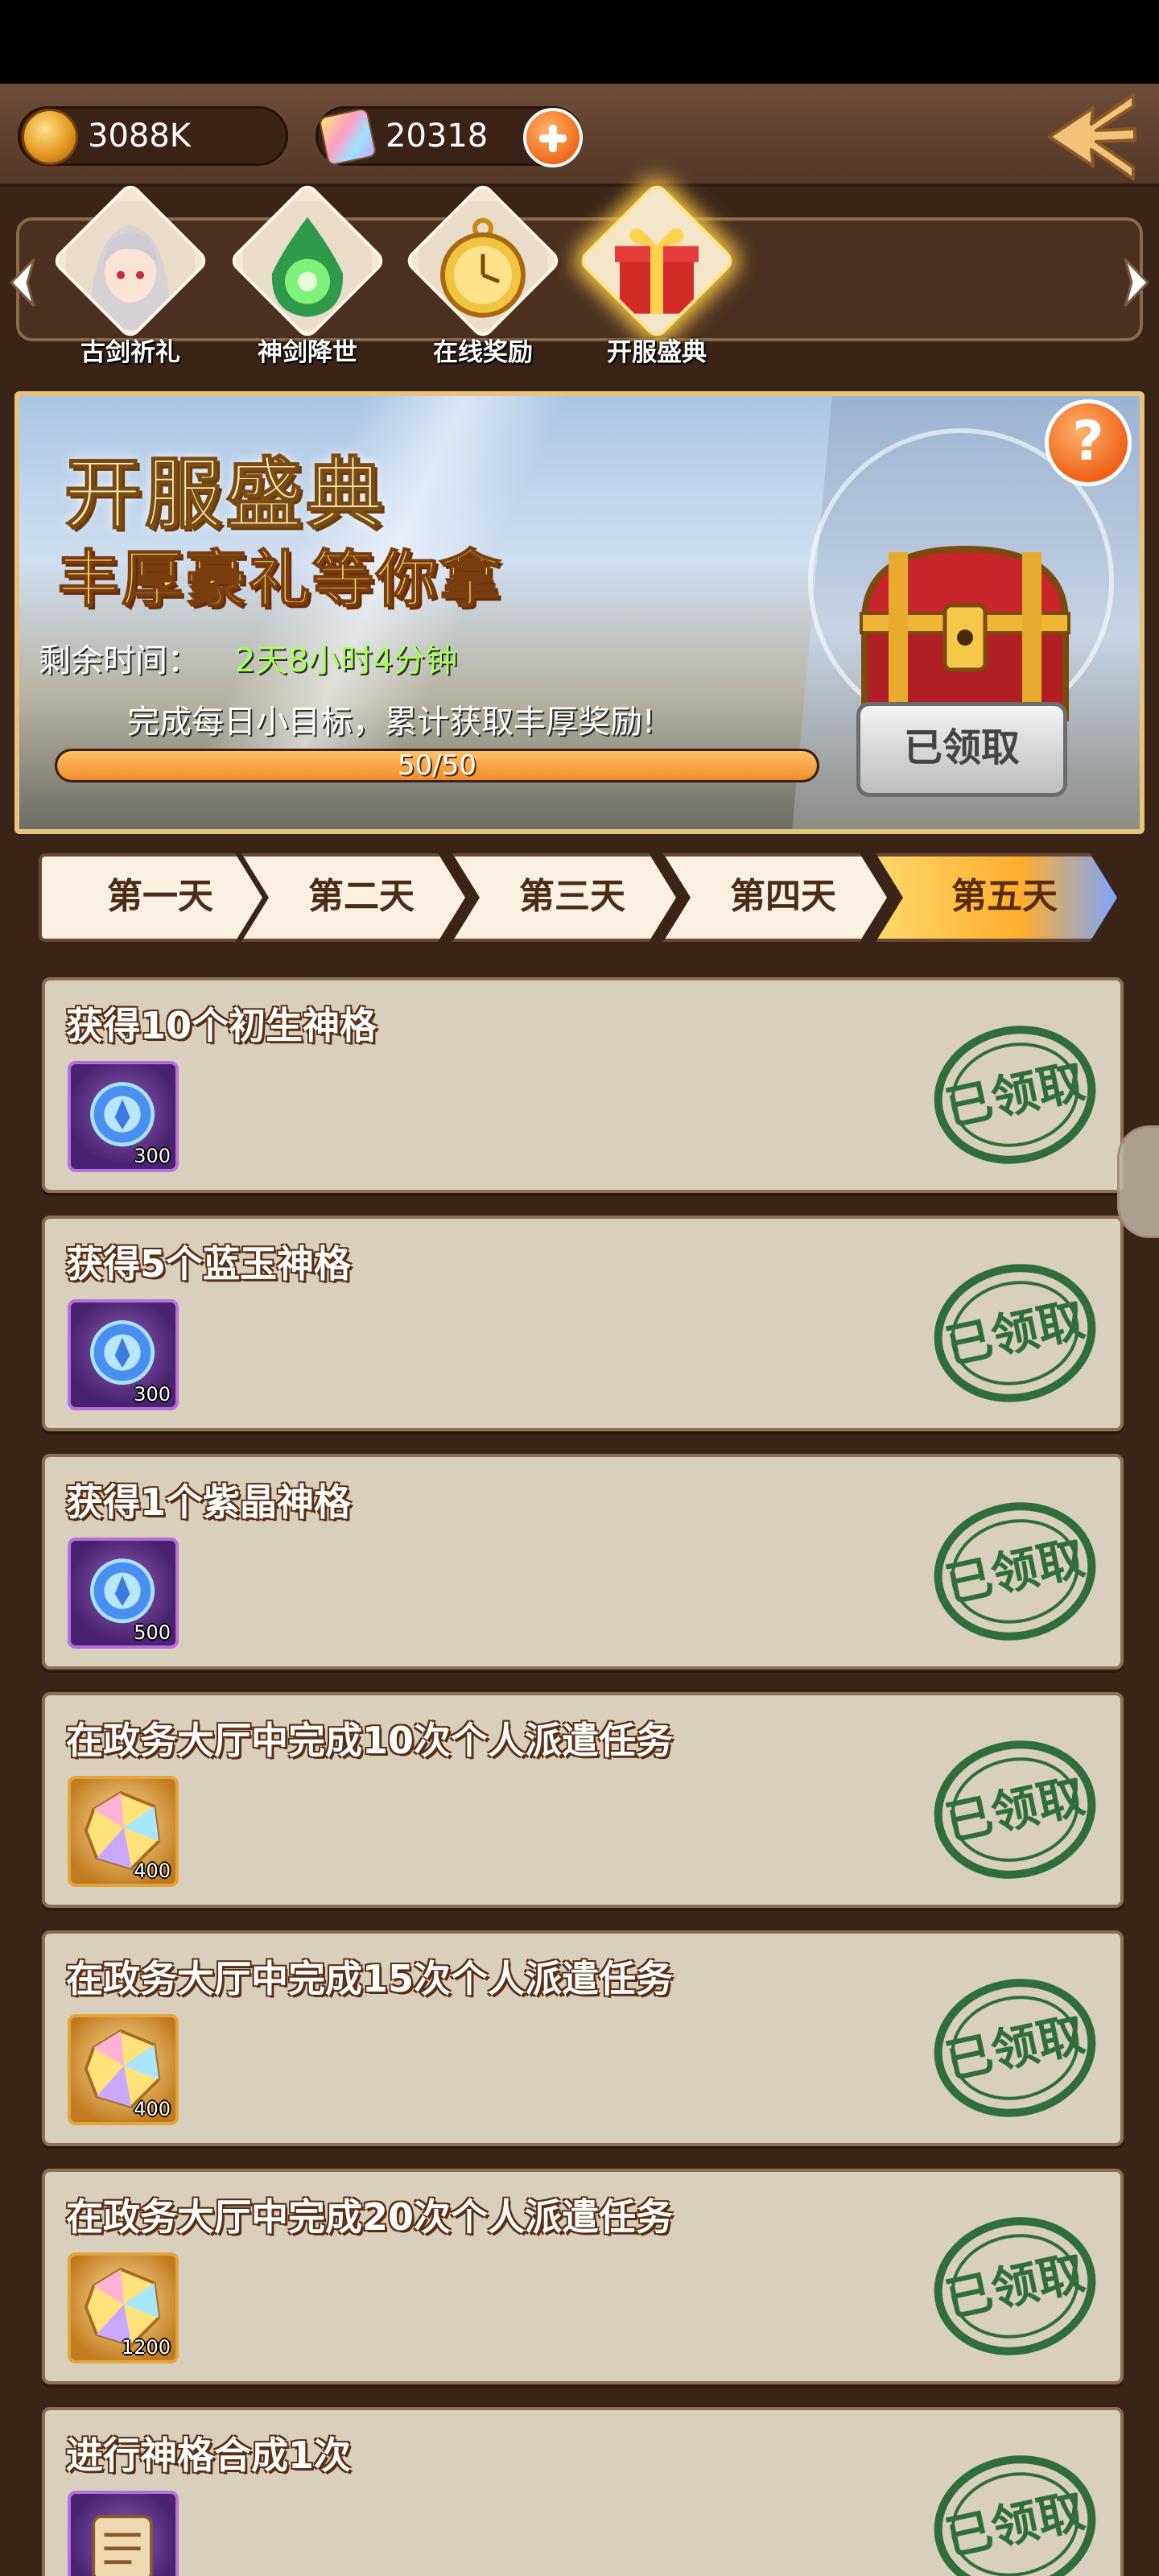 The width and height of the screenshot is (1159, 2576). What do you see at coordinates (346, 660) in the screenshot?
I see `time-remaining-value: 2天8小时4分钟` at bounding box center [346, 660].